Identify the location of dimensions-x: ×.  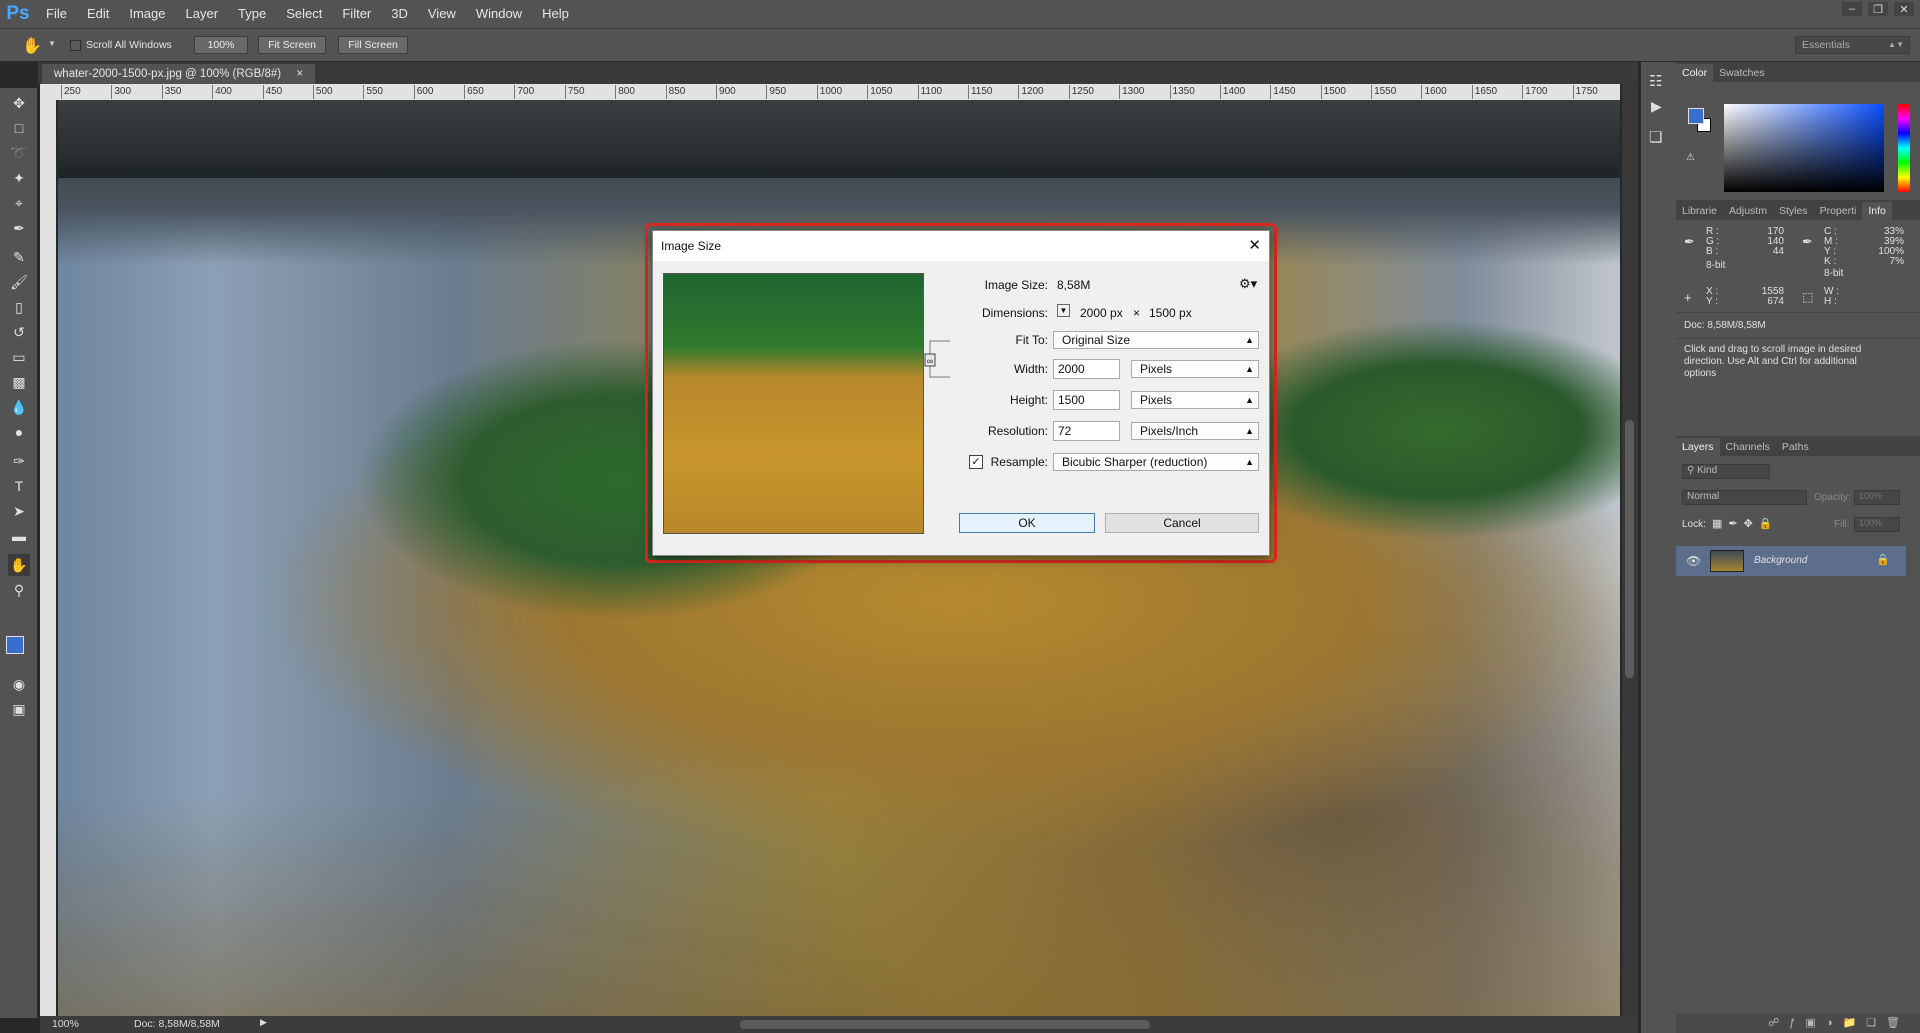
(1137, 313).